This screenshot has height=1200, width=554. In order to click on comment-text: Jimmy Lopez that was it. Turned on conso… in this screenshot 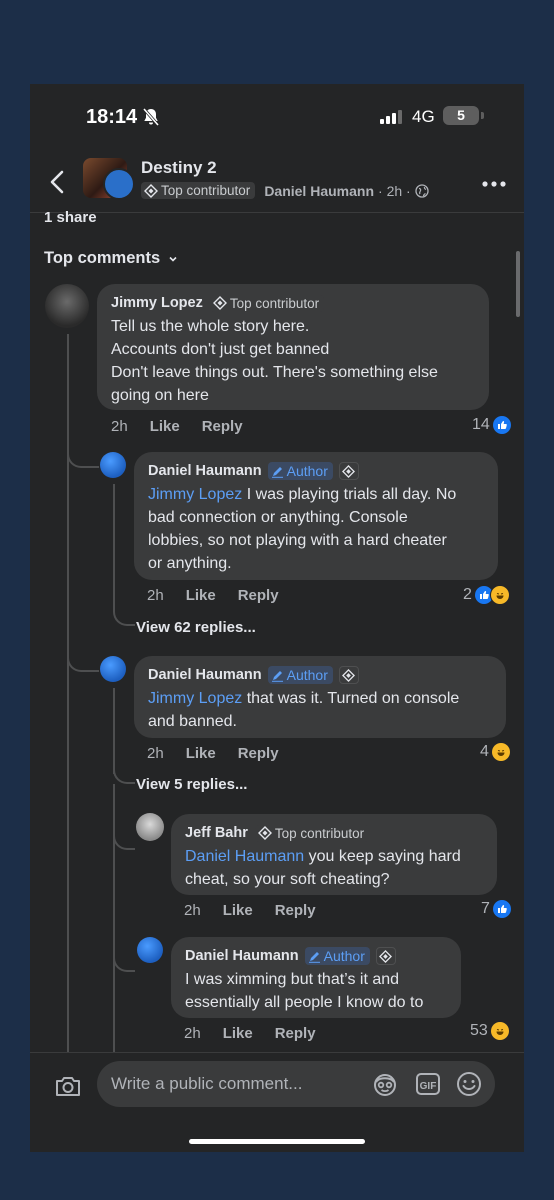, I will do `click(320, 710)`.